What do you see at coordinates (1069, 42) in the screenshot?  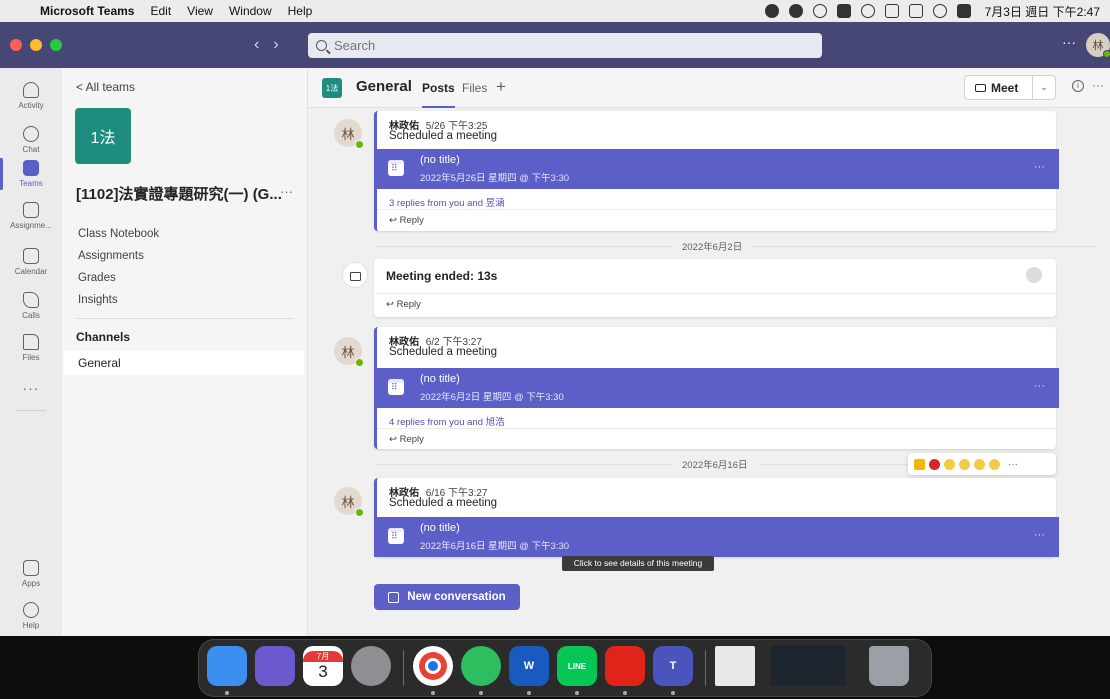 I see `titlebar-more-button: ···` at bounding box center [1069, 42].